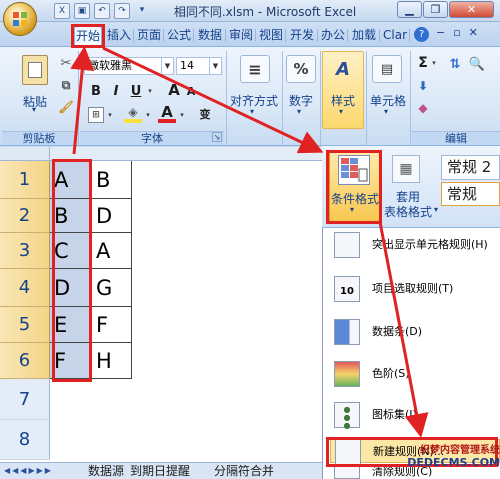 This screenshot has width=500, height=479. I want to click on cell-b4: G, so click(112, 288).